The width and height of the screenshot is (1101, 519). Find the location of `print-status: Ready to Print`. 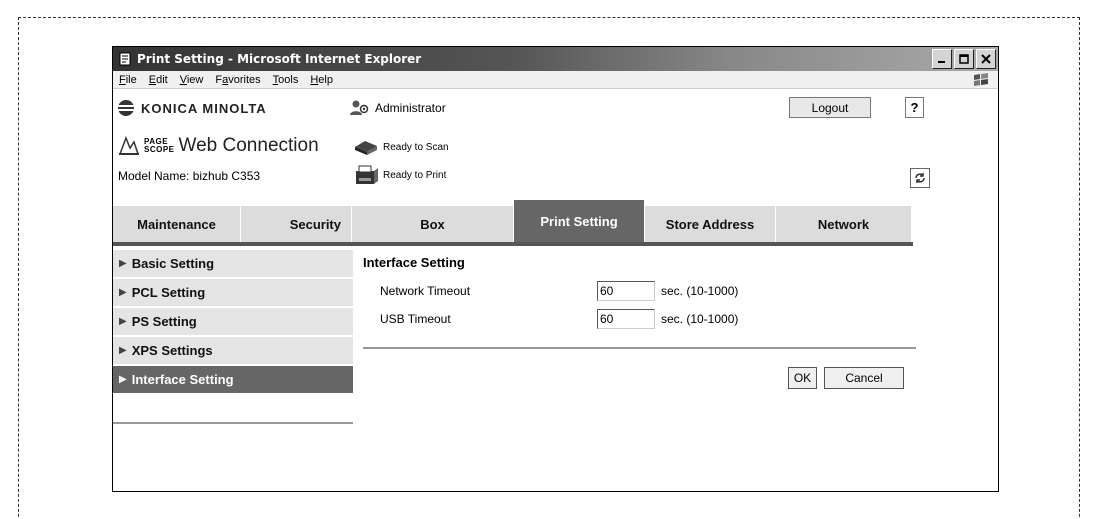

print-status: Ready to Print is located at coordinates (399, 175).